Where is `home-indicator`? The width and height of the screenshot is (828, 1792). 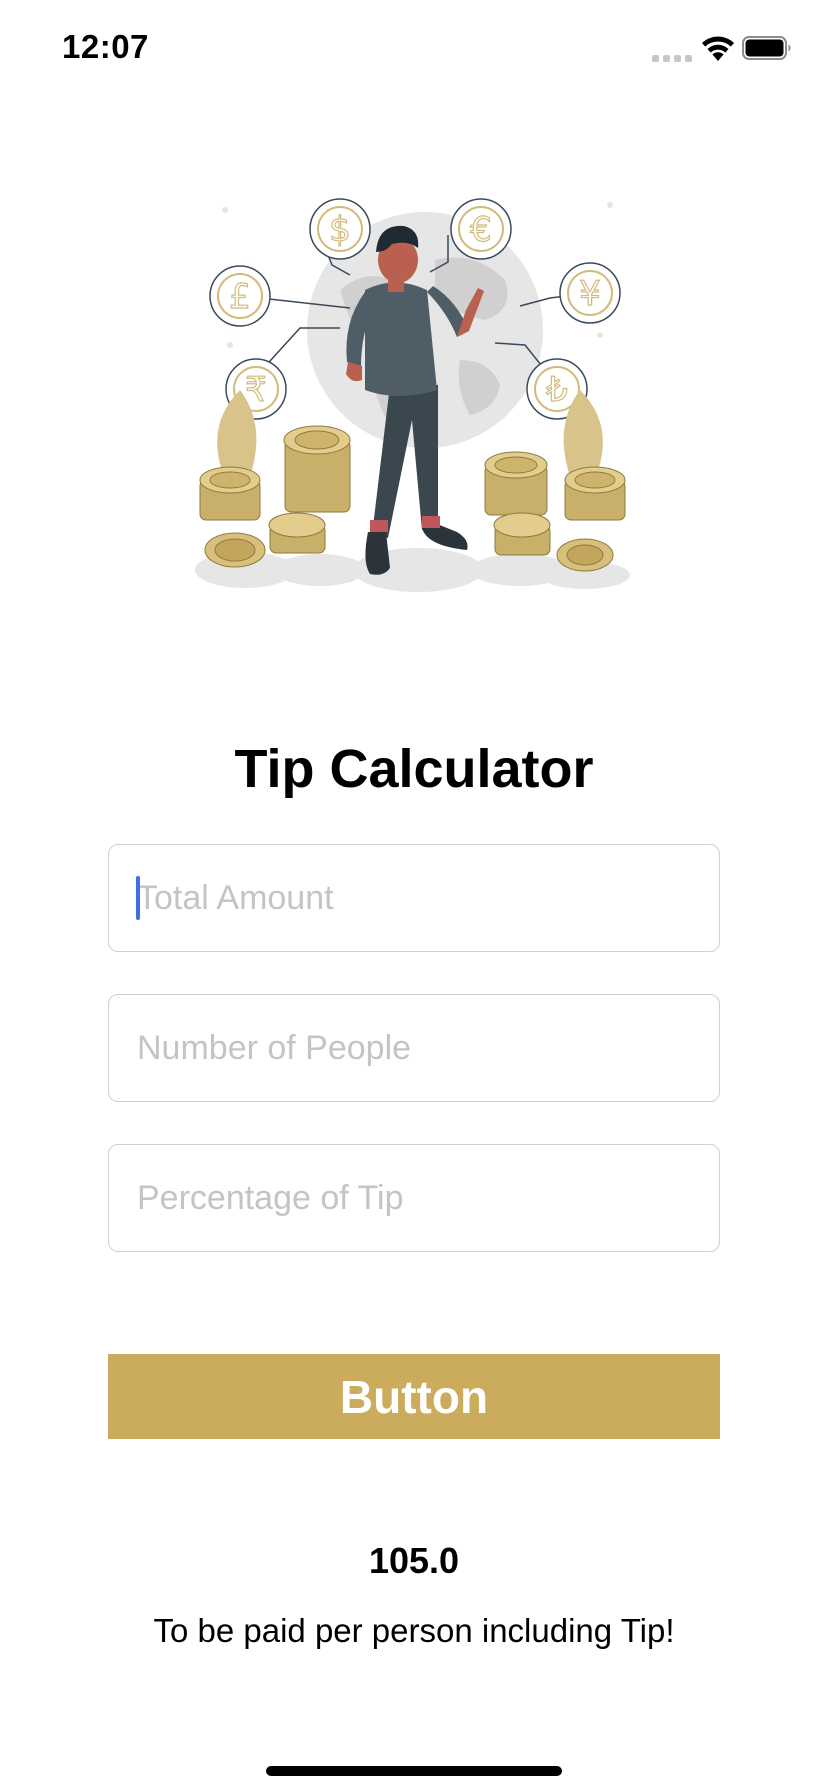
home-indicator is located at coordinates (414, 1771).